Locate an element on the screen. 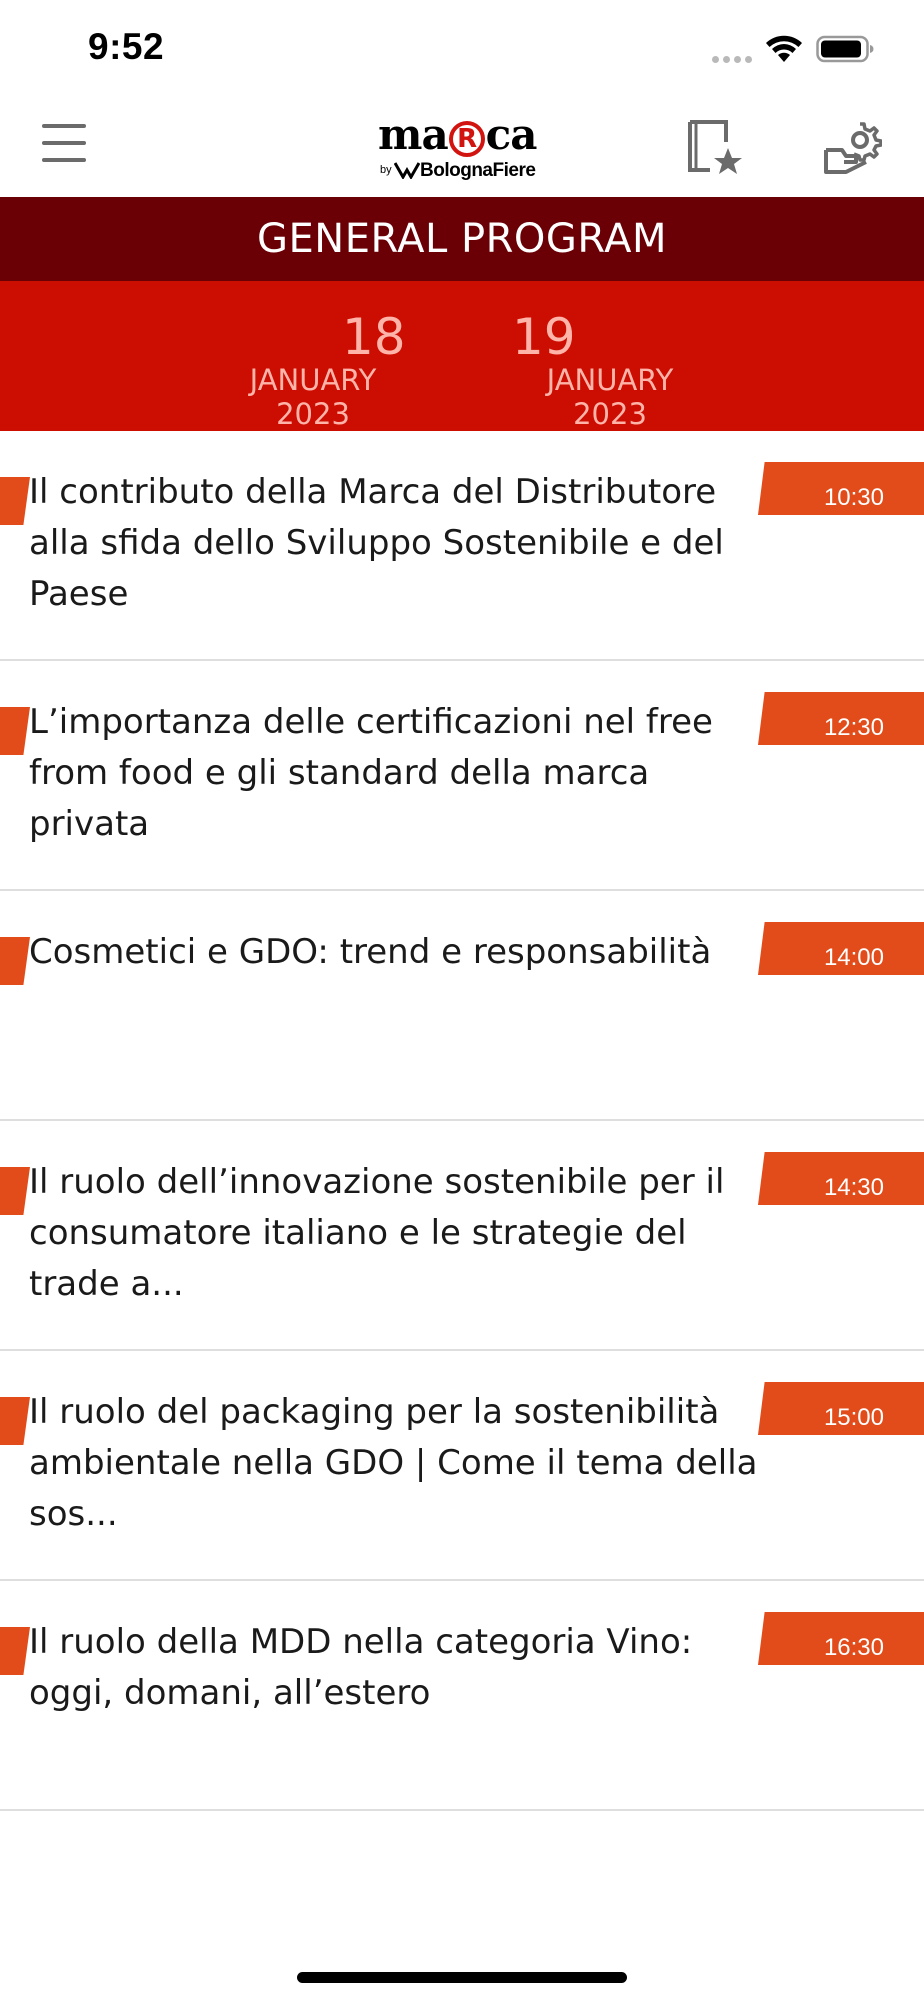 The width and height of the screenshot is (924, 2000). user-settings-icon is located at coordinates (852, 149).